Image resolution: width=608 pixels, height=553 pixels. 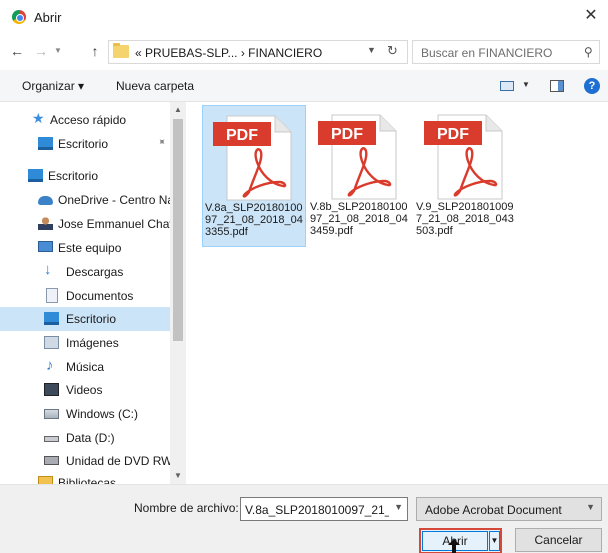 I want to click on sidebar-item-quick-access: ★ Acceso rápido, so click(x=85, y=120).